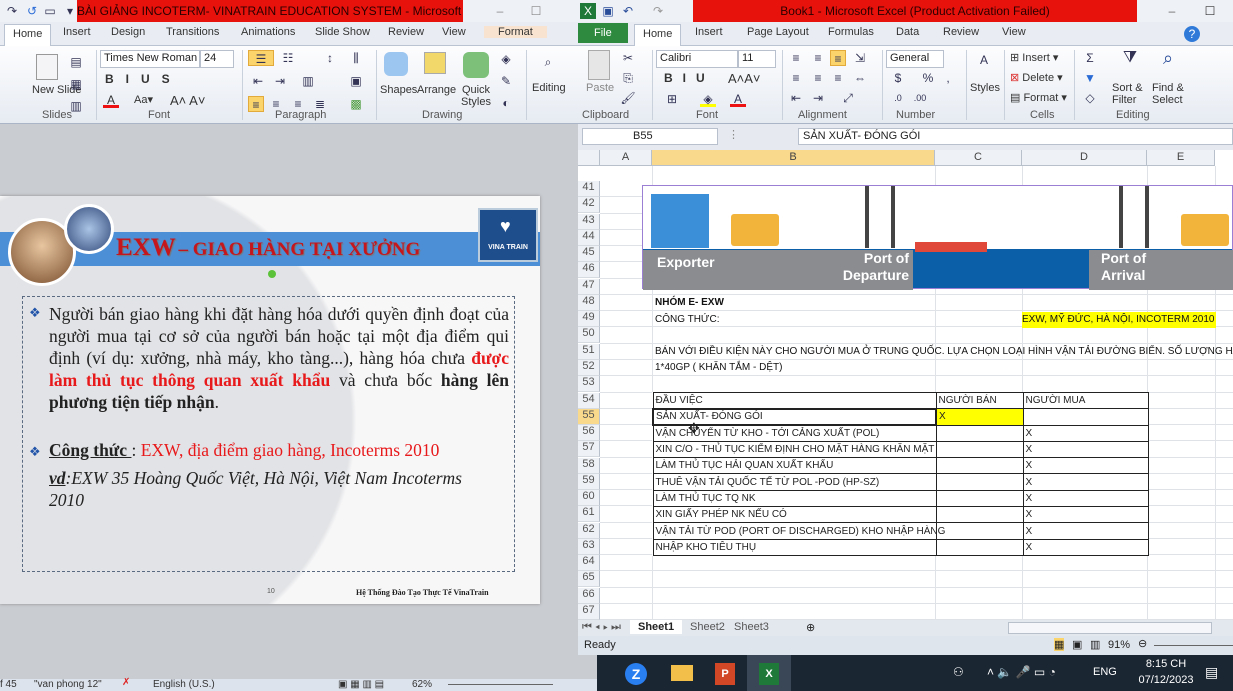 This screenshot has height=691, width=1233. What do you see at coordinates (1171, 94) in the screenshot?
I see `find-select-button: Find & Select` at bounding box center [1171, 94].